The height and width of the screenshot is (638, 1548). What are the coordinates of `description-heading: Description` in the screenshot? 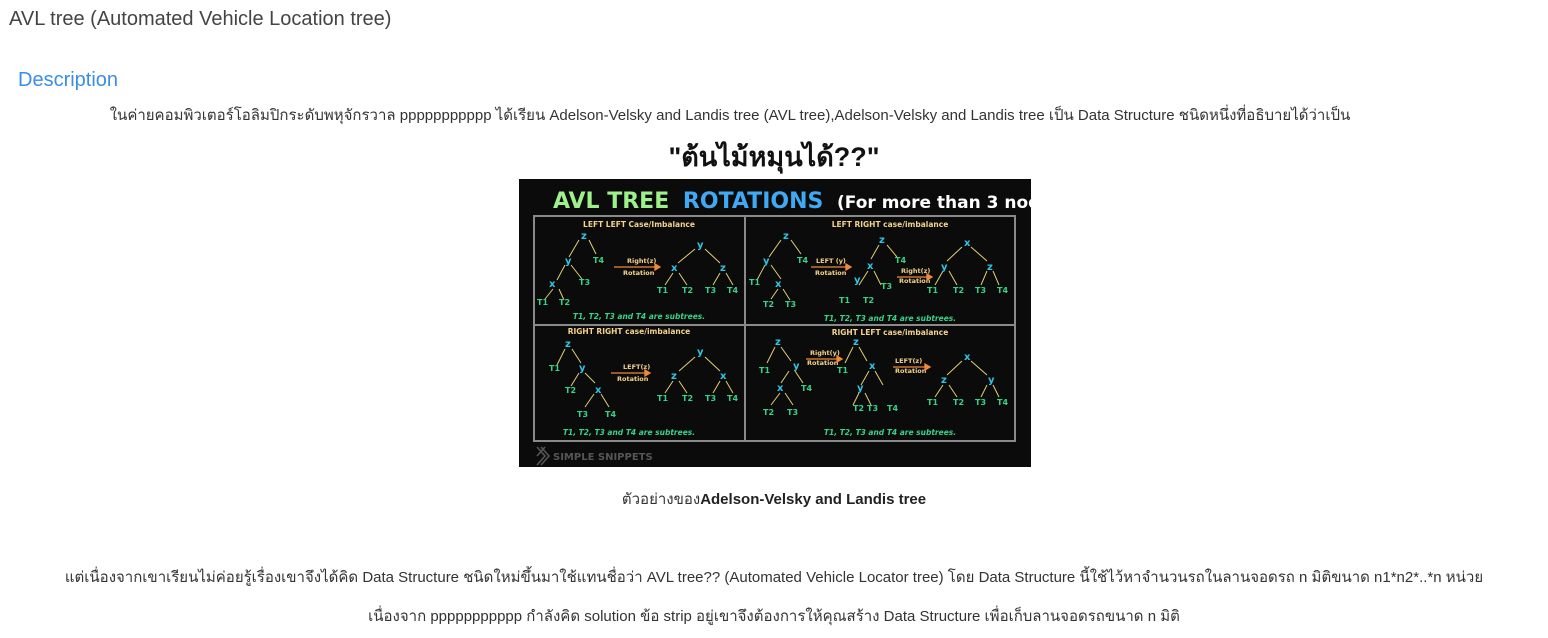 It's located at (68, 80).